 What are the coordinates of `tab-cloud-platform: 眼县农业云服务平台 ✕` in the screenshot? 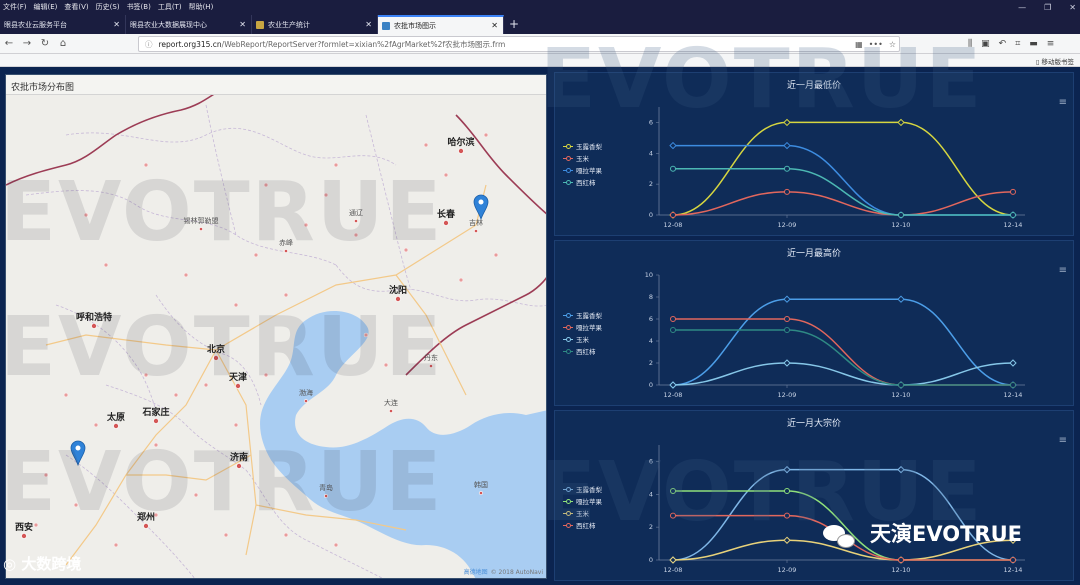 It's located at (63, 24).